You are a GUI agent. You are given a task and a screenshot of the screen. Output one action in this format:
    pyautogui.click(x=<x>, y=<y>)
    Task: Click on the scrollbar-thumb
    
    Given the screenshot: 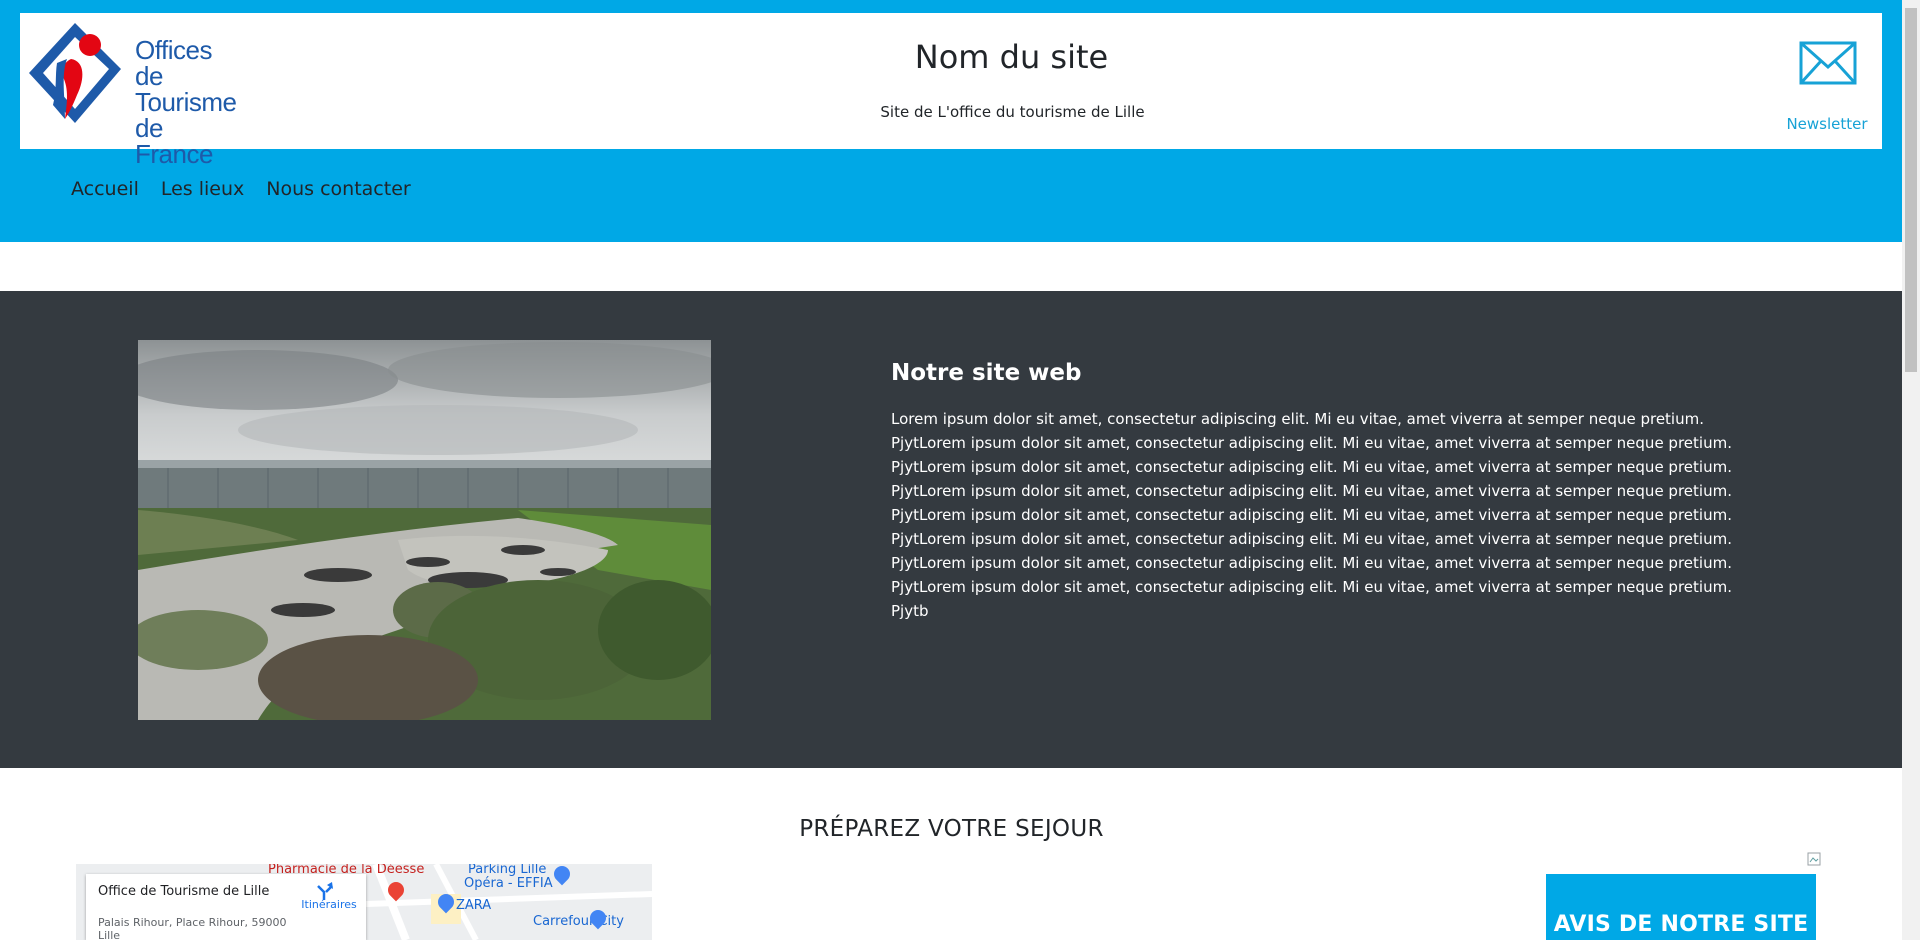 What is the action you would take?
    pyautogui.click(x=1911, y=190)
    